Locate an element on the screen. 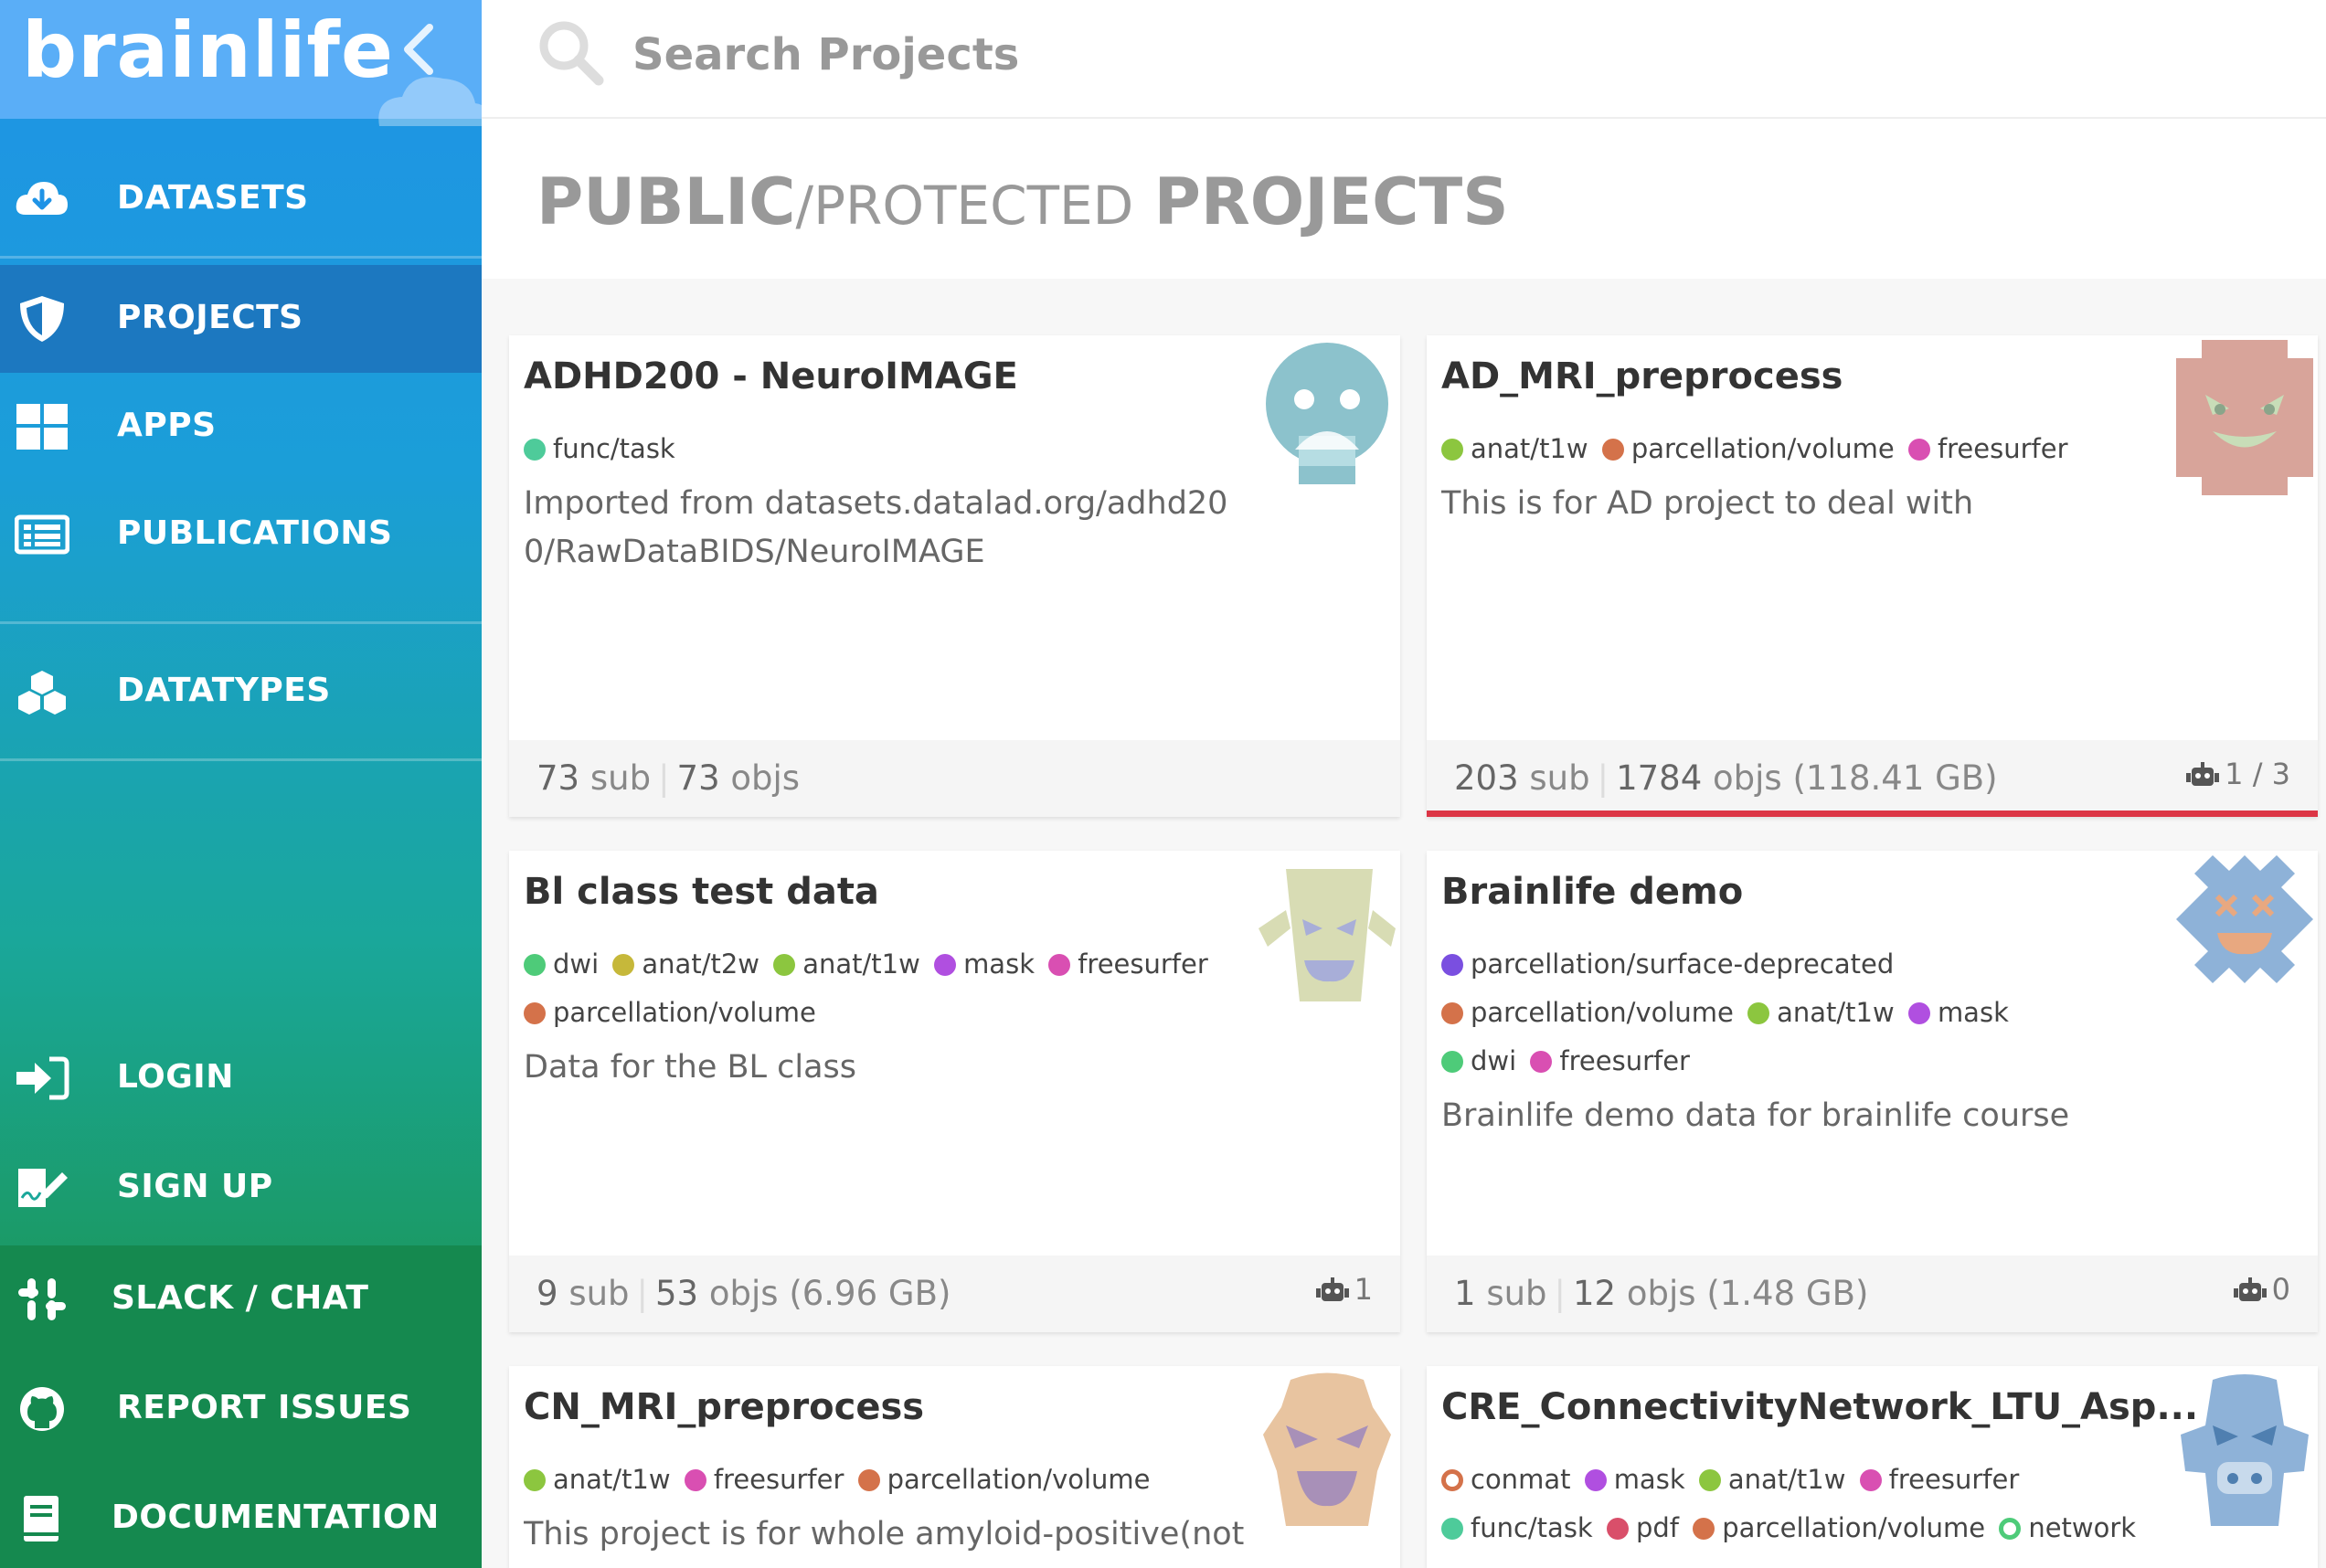 The image size is (2326, 1568). card-footer: 1 sub | 12 objs (1.48 GB) 0 is located at coordinates (1872, 1294).